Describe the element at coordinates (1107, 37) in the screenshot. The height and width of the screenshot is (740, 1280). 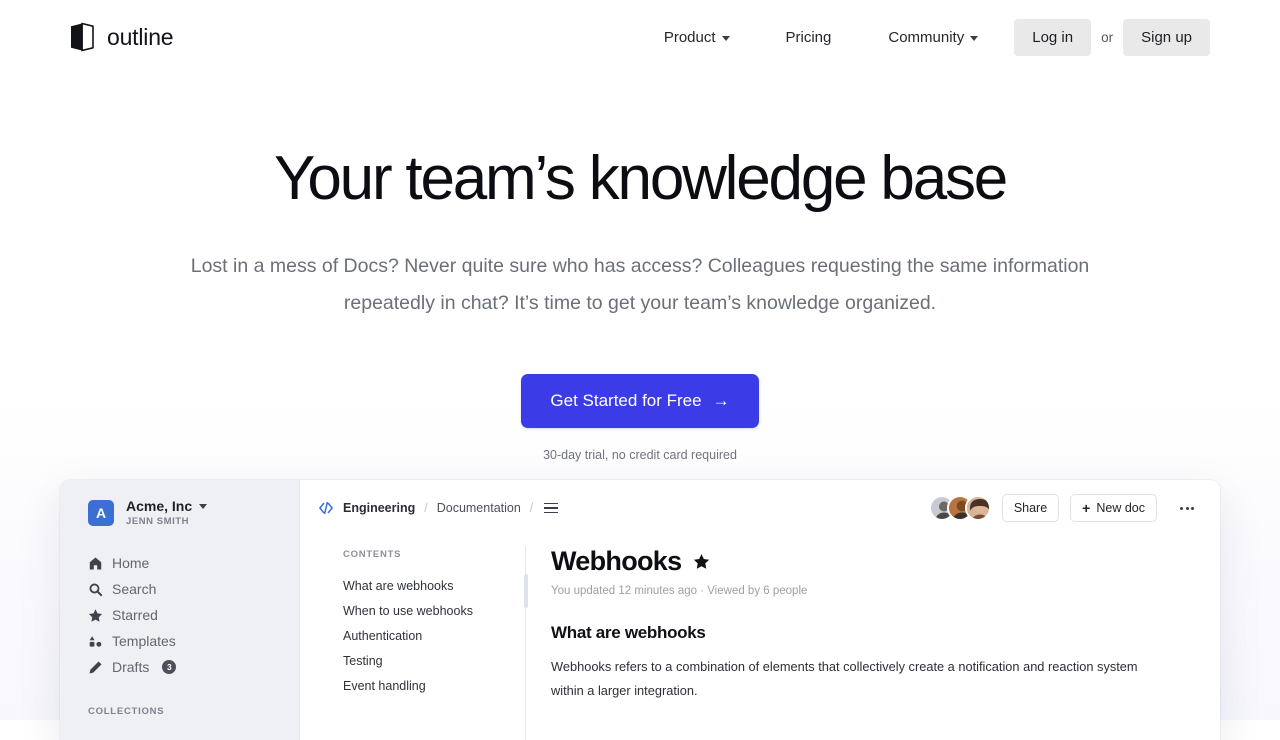
I see `auth-separator-label: or` at that location.